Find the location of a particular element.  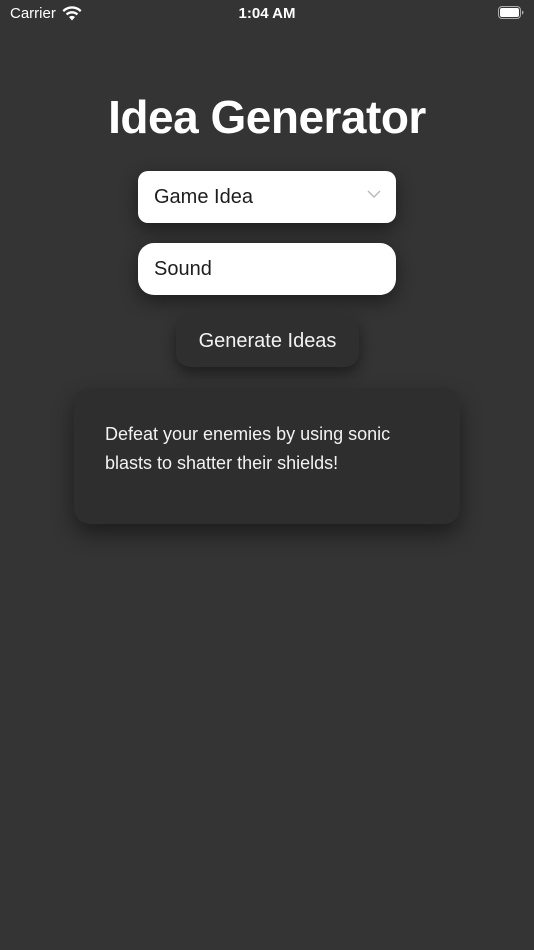

page-title: Idea Generator is located at coordinates (267, 117).